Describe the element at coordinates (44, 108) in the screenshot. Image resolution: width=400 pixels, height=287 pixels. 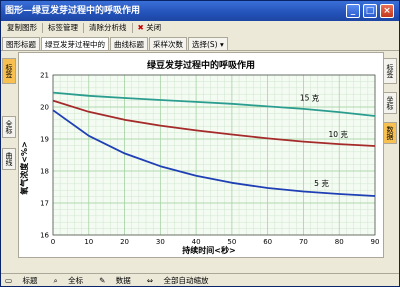
I see `y-tick-label: 20` at that location.